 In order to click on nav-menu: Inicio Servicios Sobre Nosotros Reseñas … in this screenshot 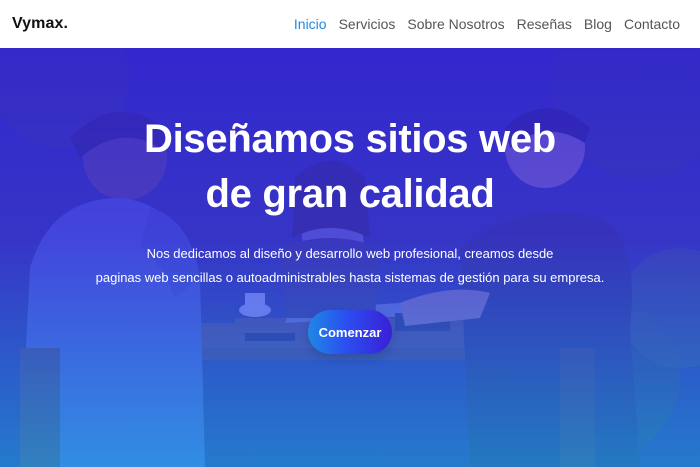, I will do `click(487, 24)`.